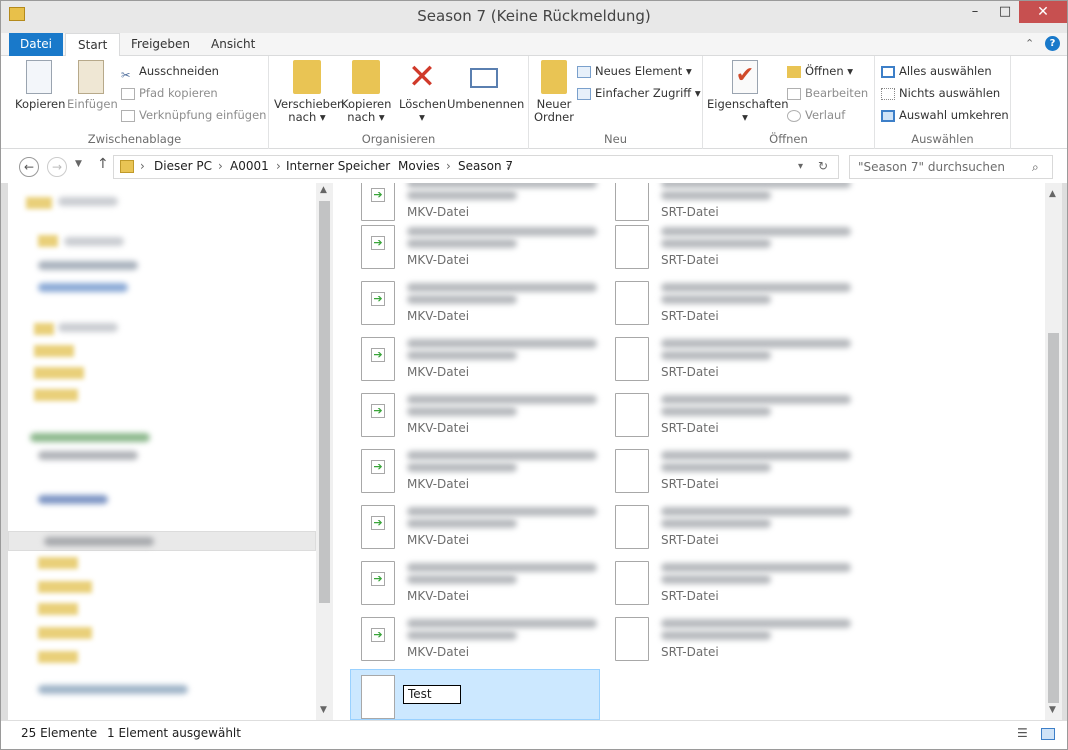 The height and width of the screenshot is (750, 1068). I want to click on invert-selection-icon, so click(888, 115).